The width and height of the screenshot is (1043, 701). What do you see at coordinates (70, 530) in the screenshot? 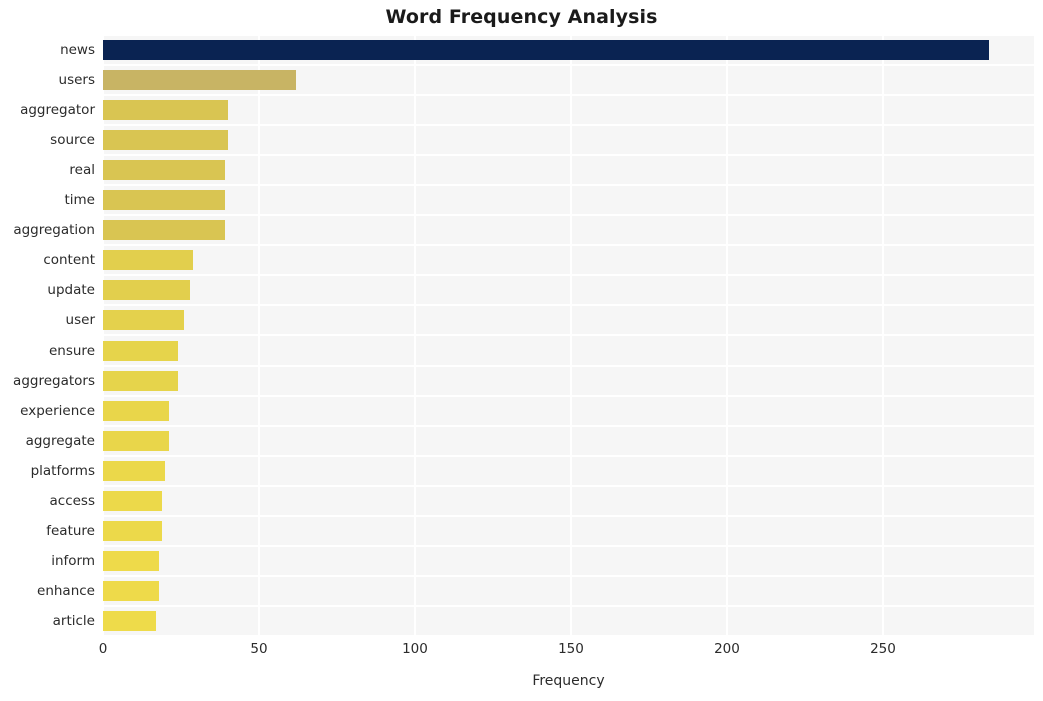
I see `y-tick-label-feature: feature` at bounding box center [70, 530].